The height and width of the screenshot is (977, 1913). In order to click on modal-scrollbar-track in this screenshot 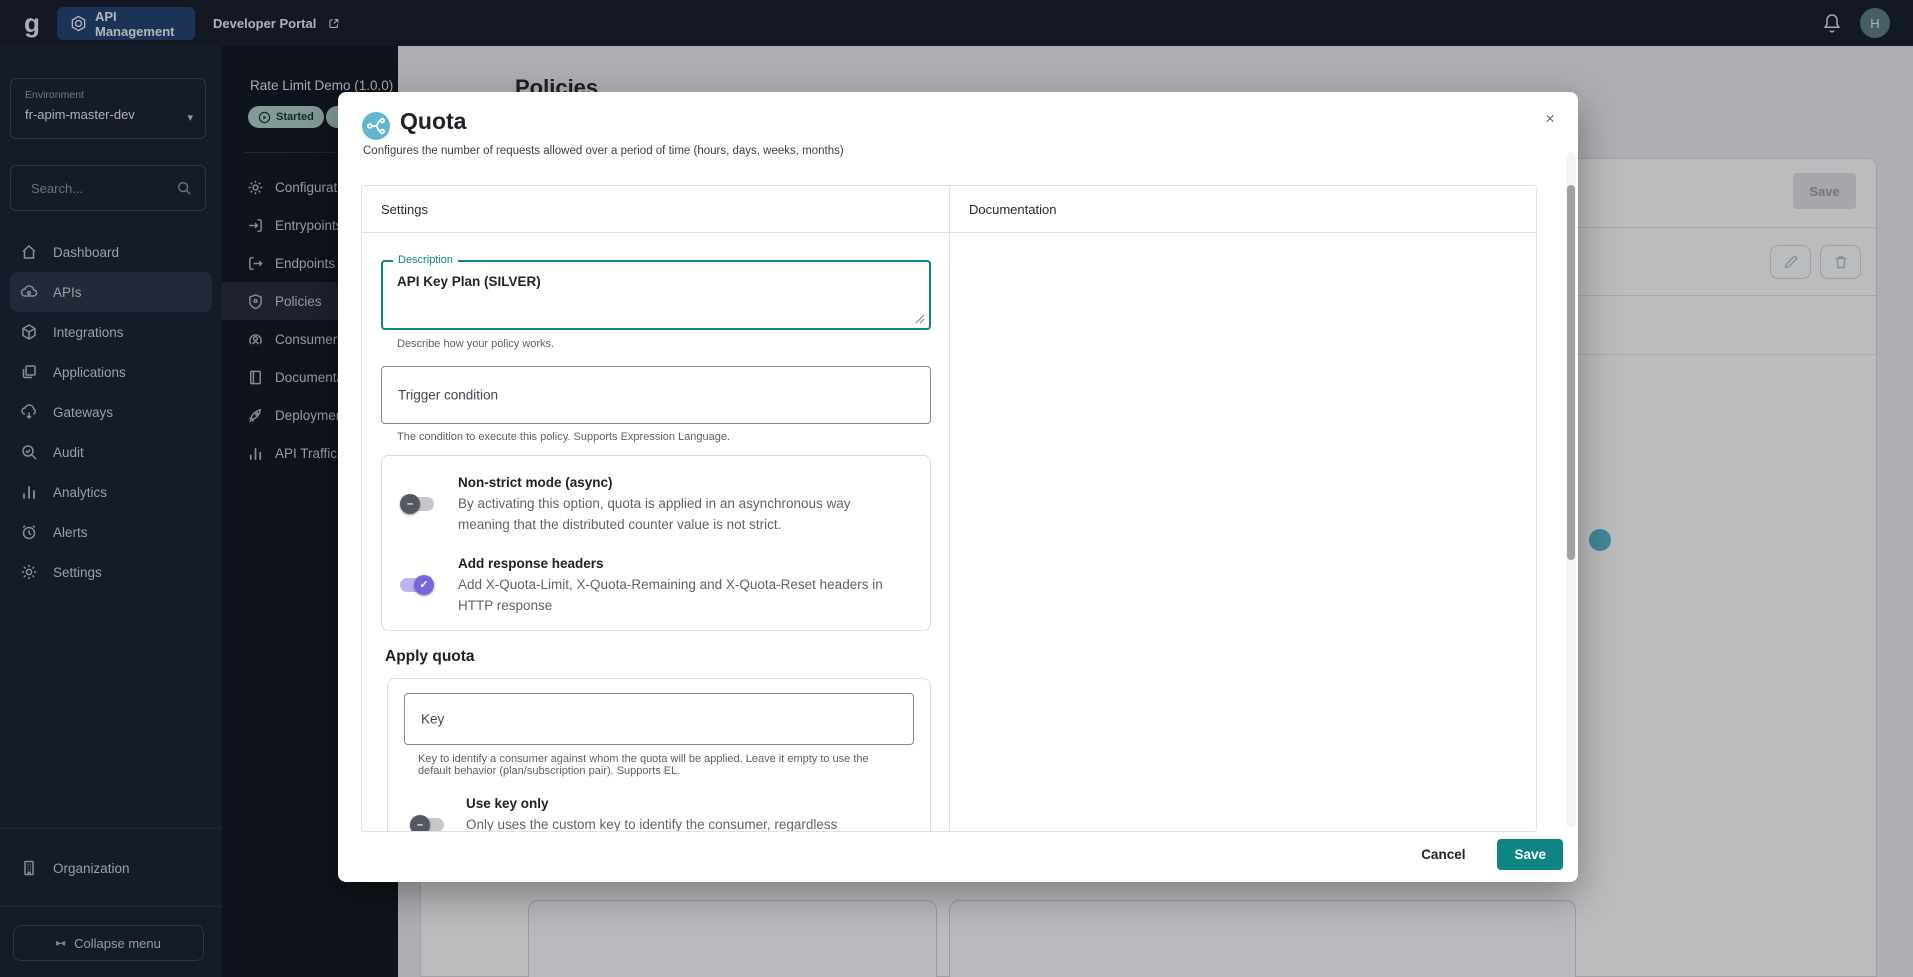, I will do `click(1571, 490)`.